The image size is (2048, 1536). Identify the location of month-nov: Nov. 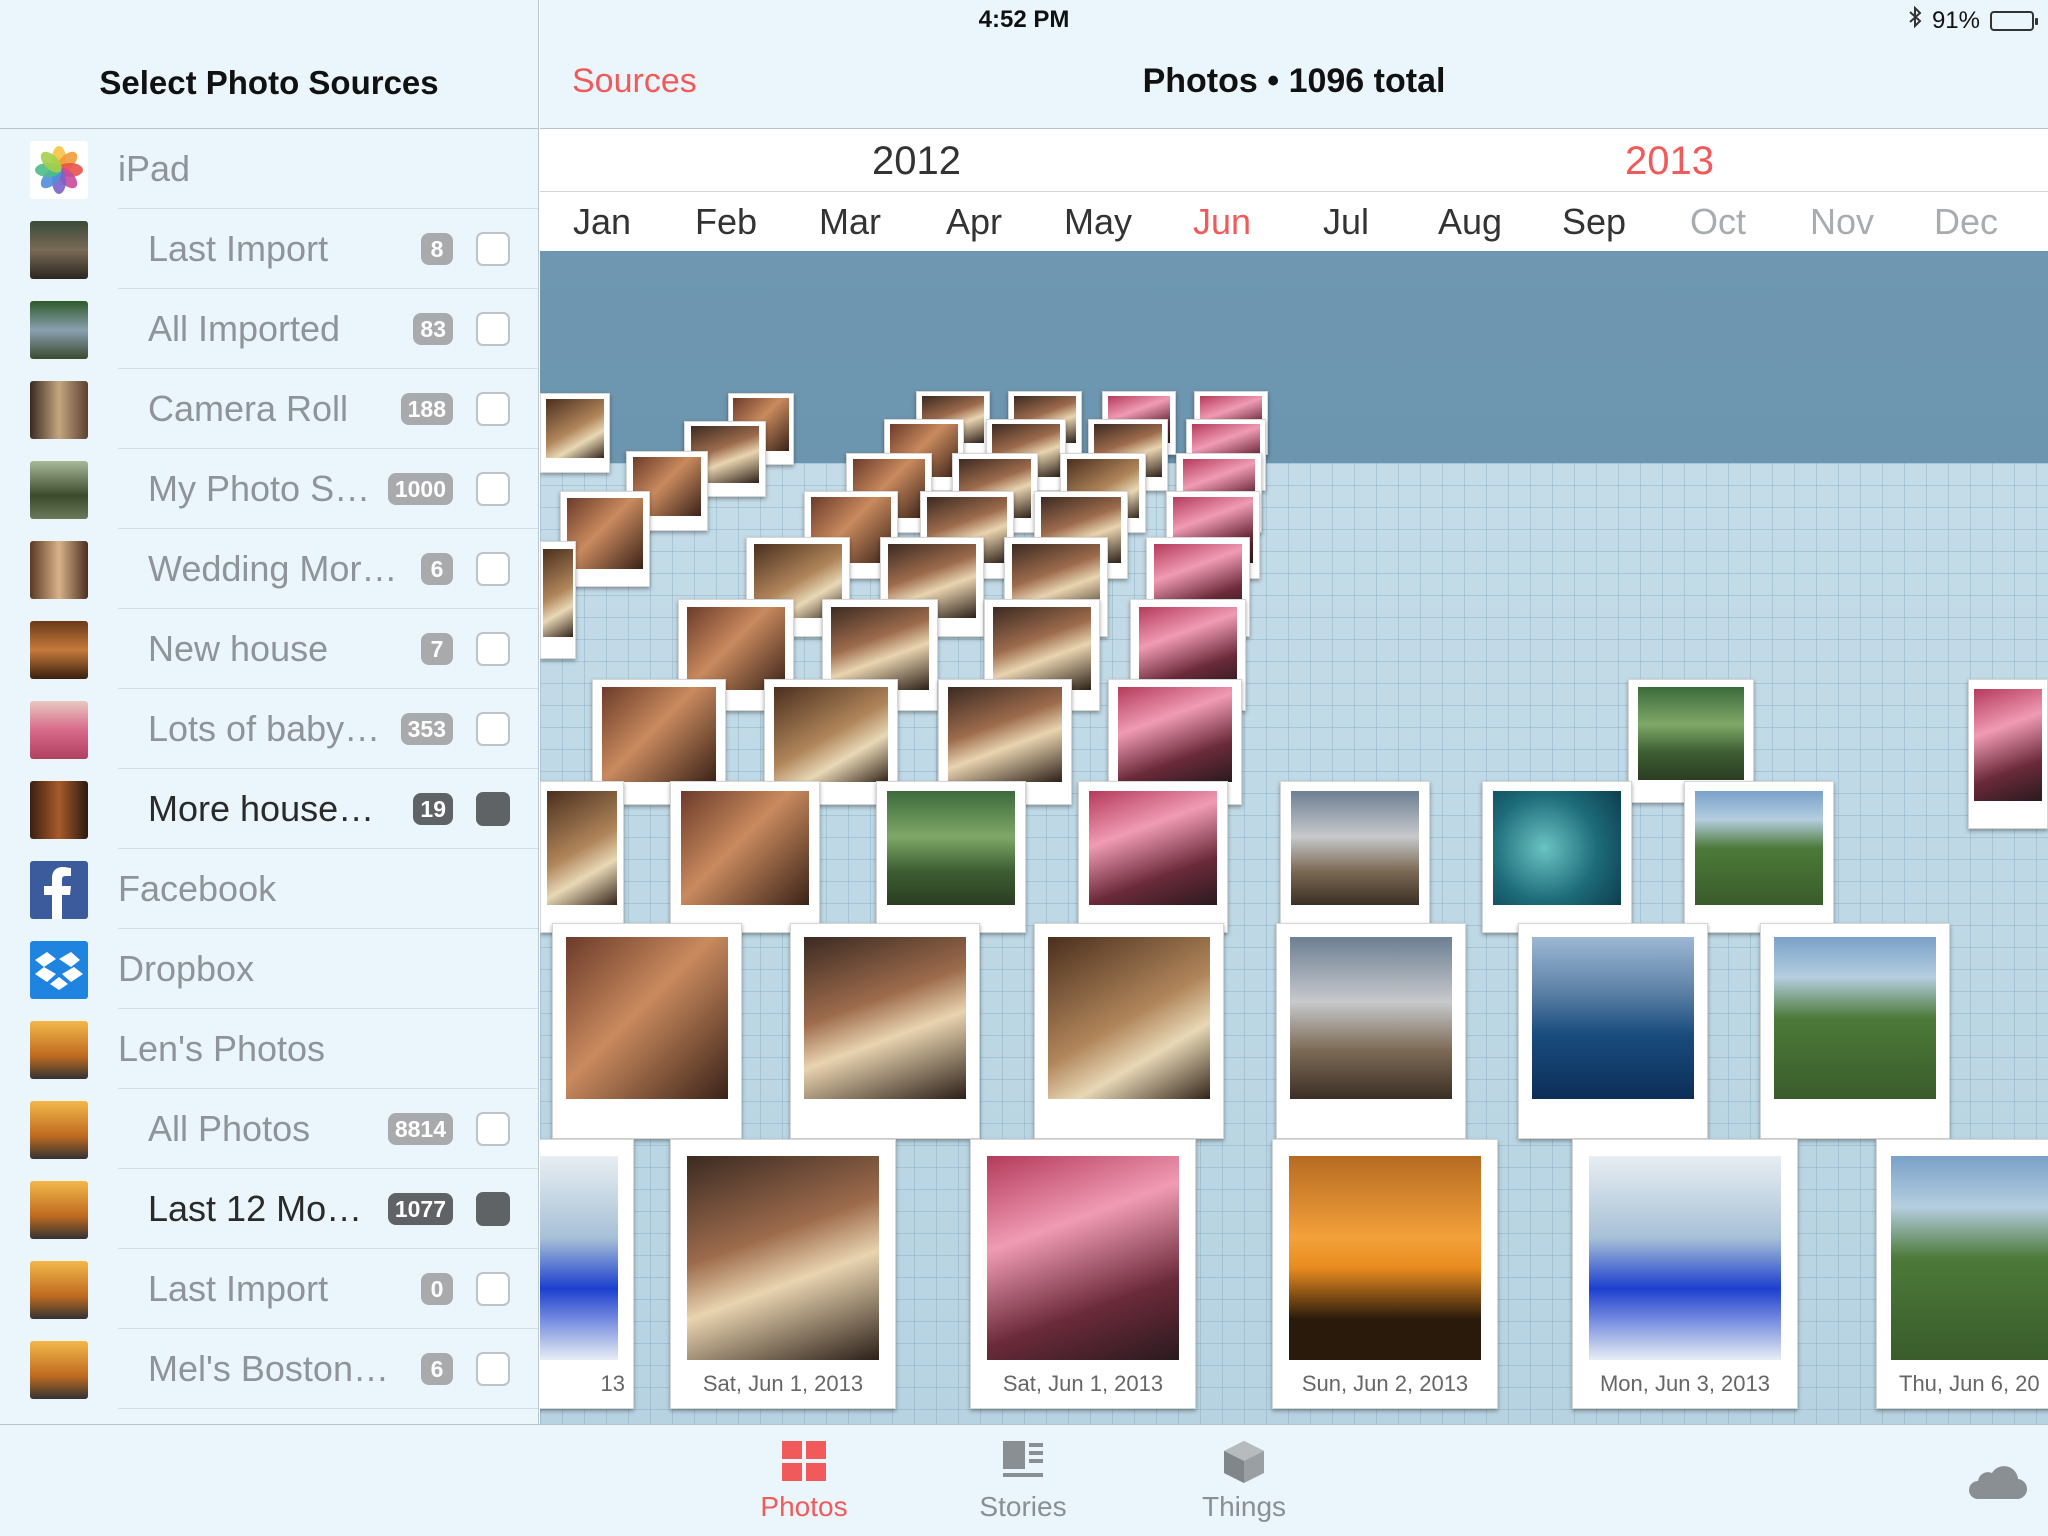
(1842, 222).